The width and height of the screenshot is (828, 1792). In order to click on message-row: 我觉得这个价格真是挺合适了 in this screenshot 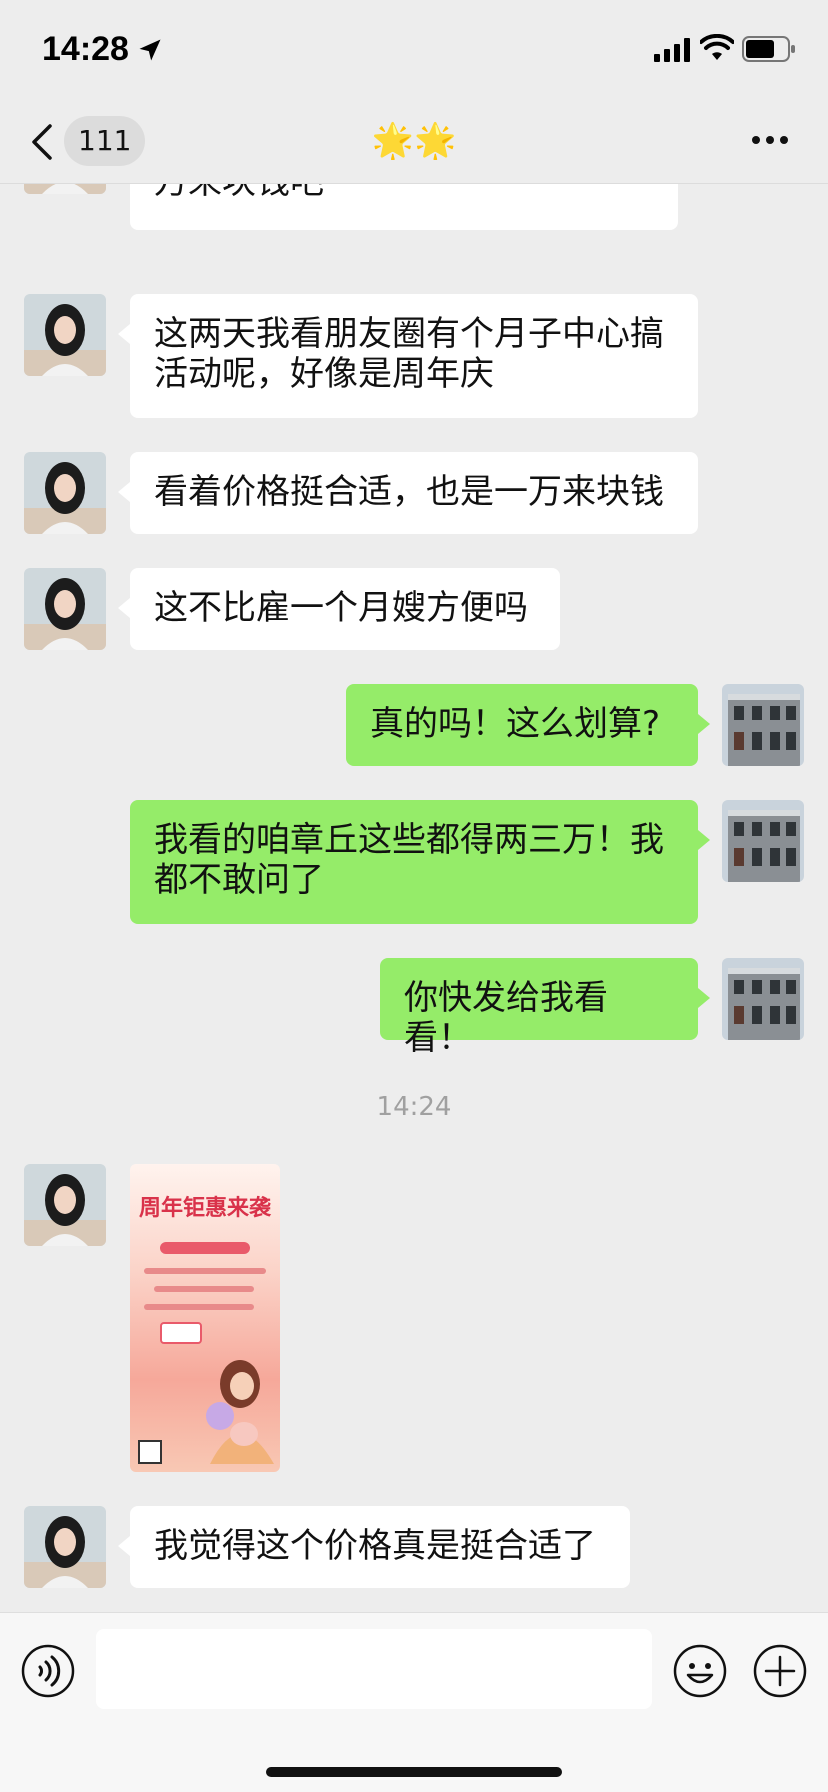, I will do `click(414, 1547)`.